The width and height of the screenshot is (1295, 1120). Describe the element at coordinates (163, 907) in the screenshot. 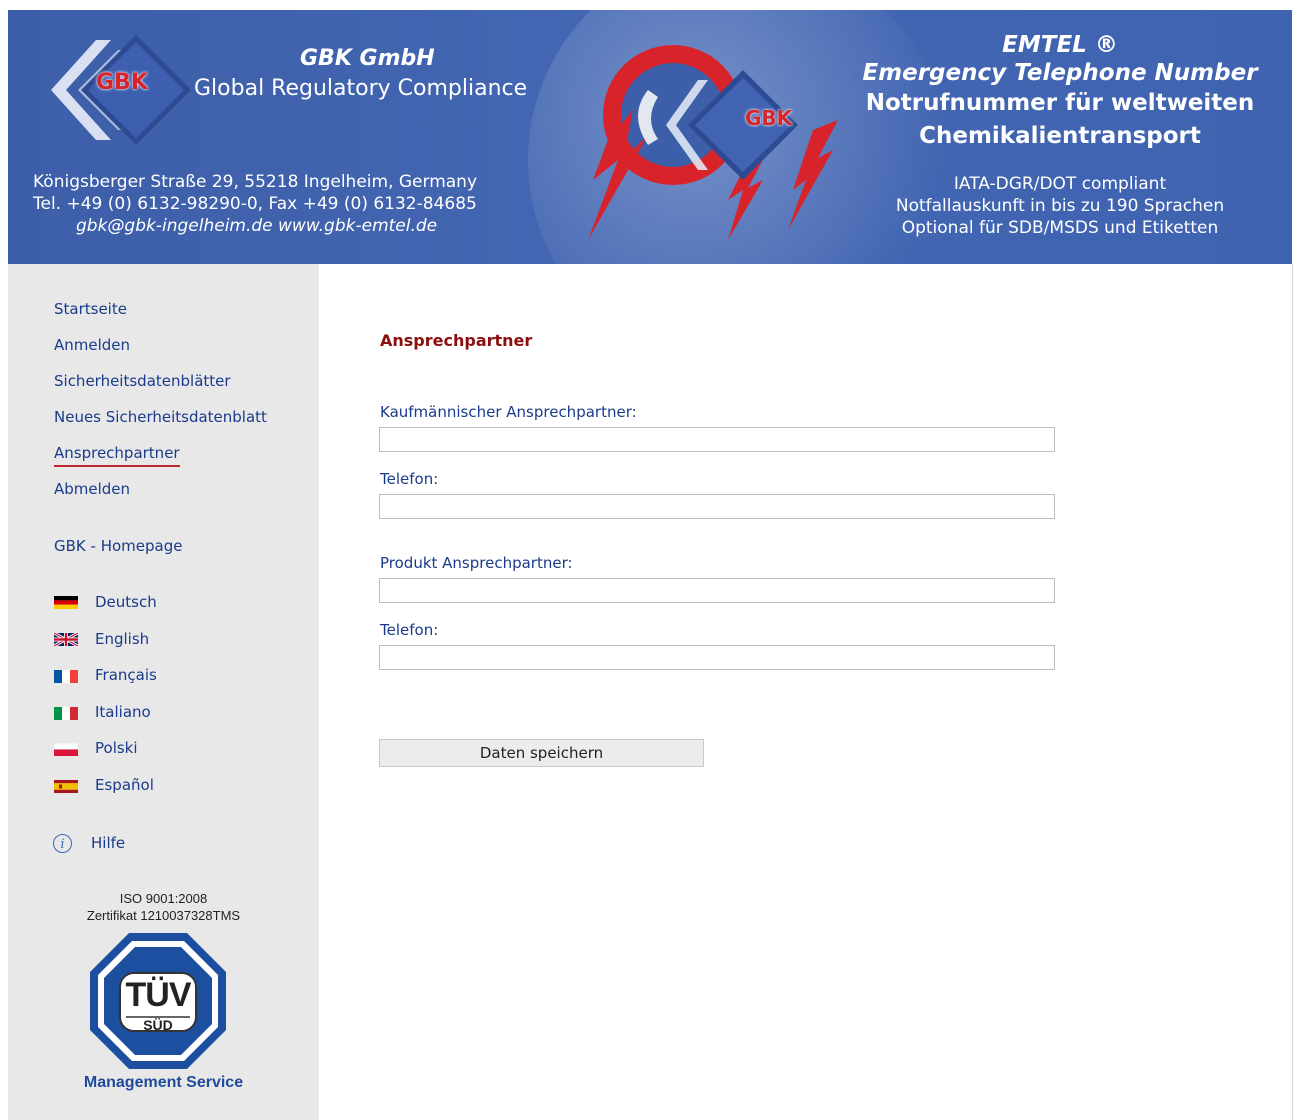

I see `iso-certificate-text: ISO 9001:2008 Zertifikat 1210037328TMS` at that location.